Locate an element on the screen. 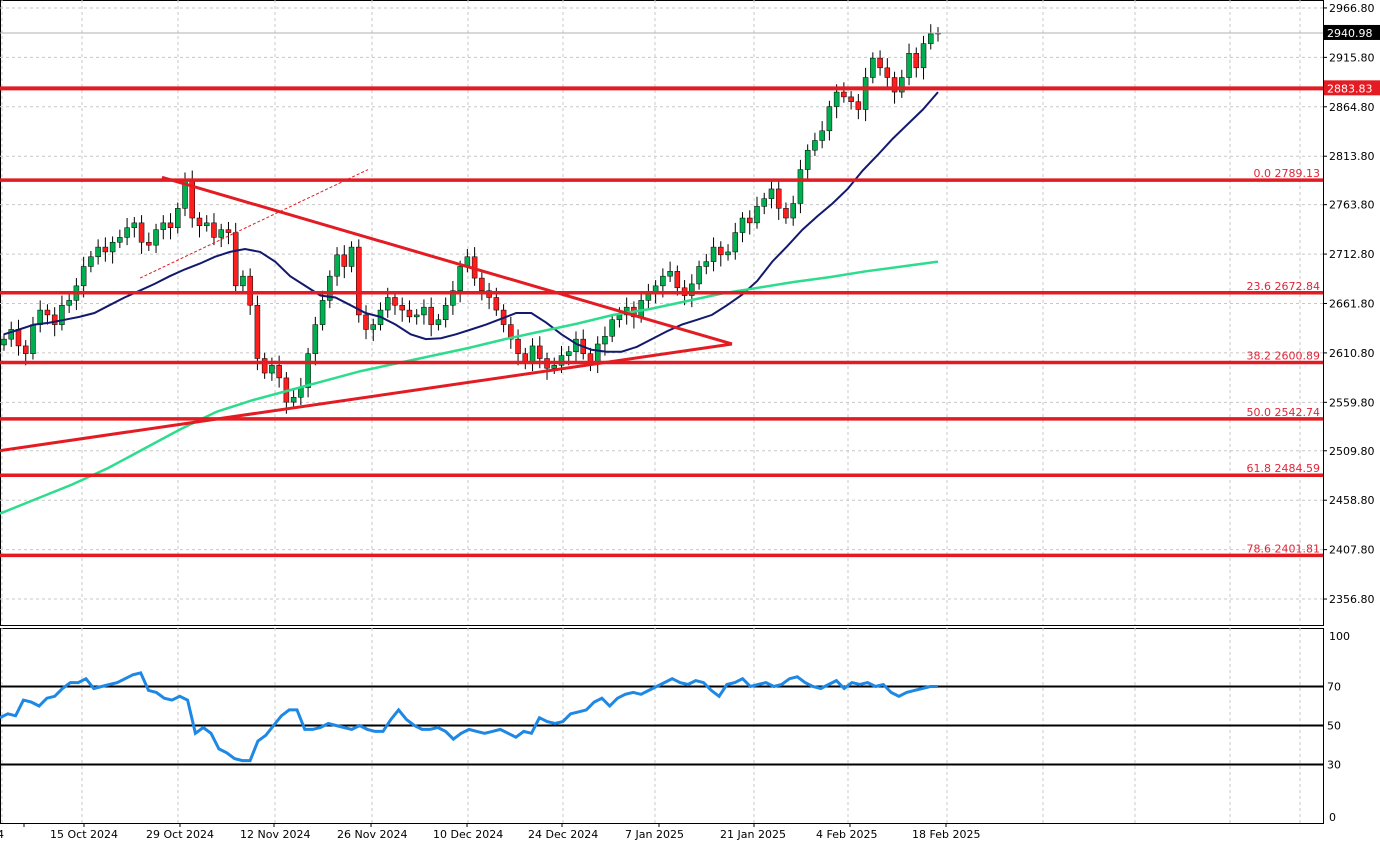 The height and width of the screenshot is (852, 1380). rsi-y-tick-label: 100 is located at coordinates (1339, 636).